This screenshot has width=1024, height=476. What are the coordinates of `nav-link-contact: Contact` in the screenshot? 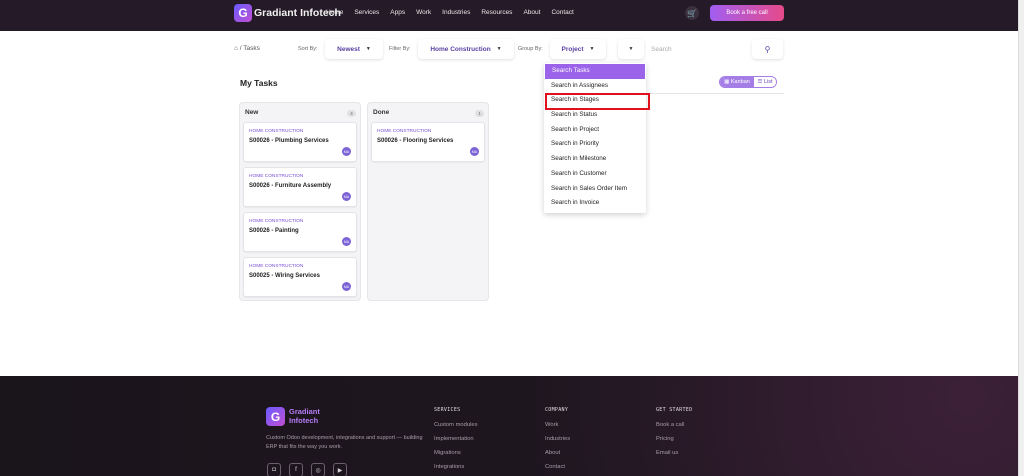 It's located at (562, 12).